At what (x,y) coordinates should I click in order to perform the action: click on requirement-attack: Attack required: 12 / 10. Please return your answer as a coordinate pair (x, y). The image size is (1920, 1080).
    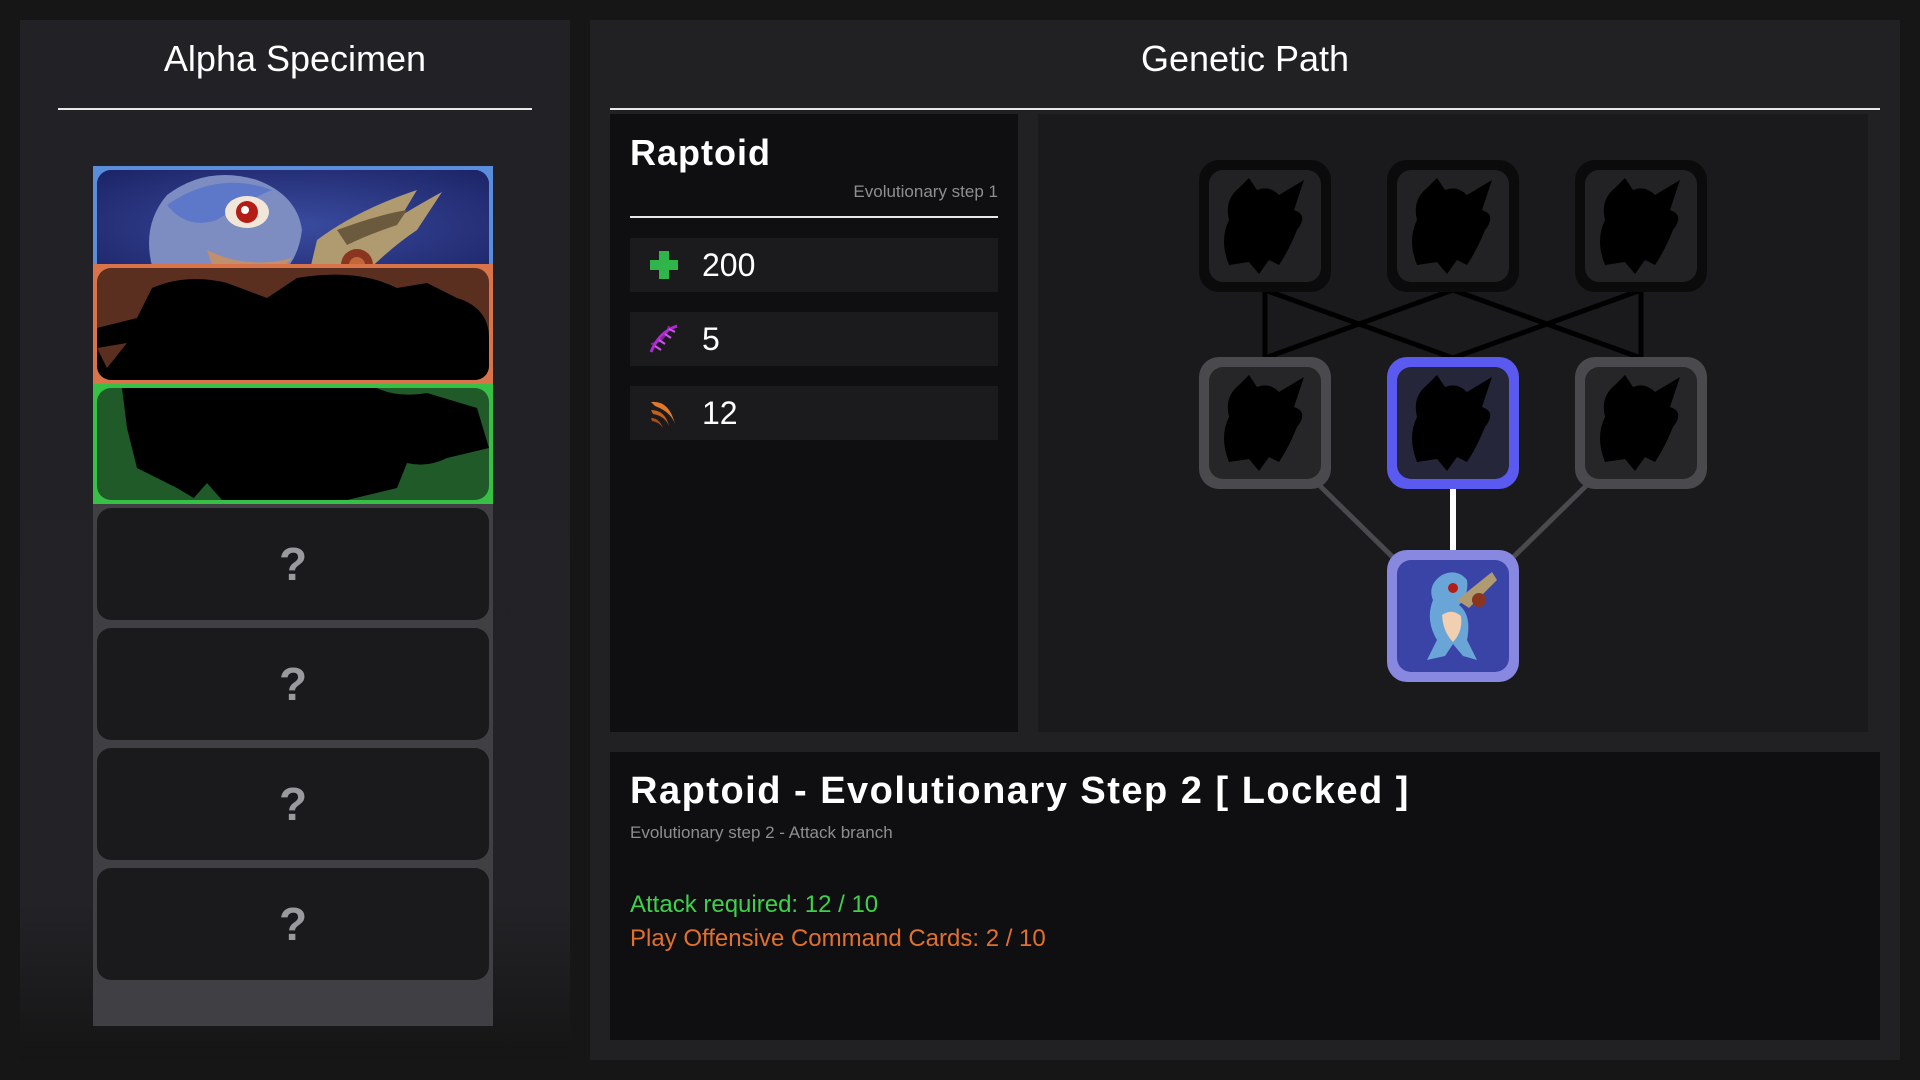
    Looking at the image, I should click on (754, 904).